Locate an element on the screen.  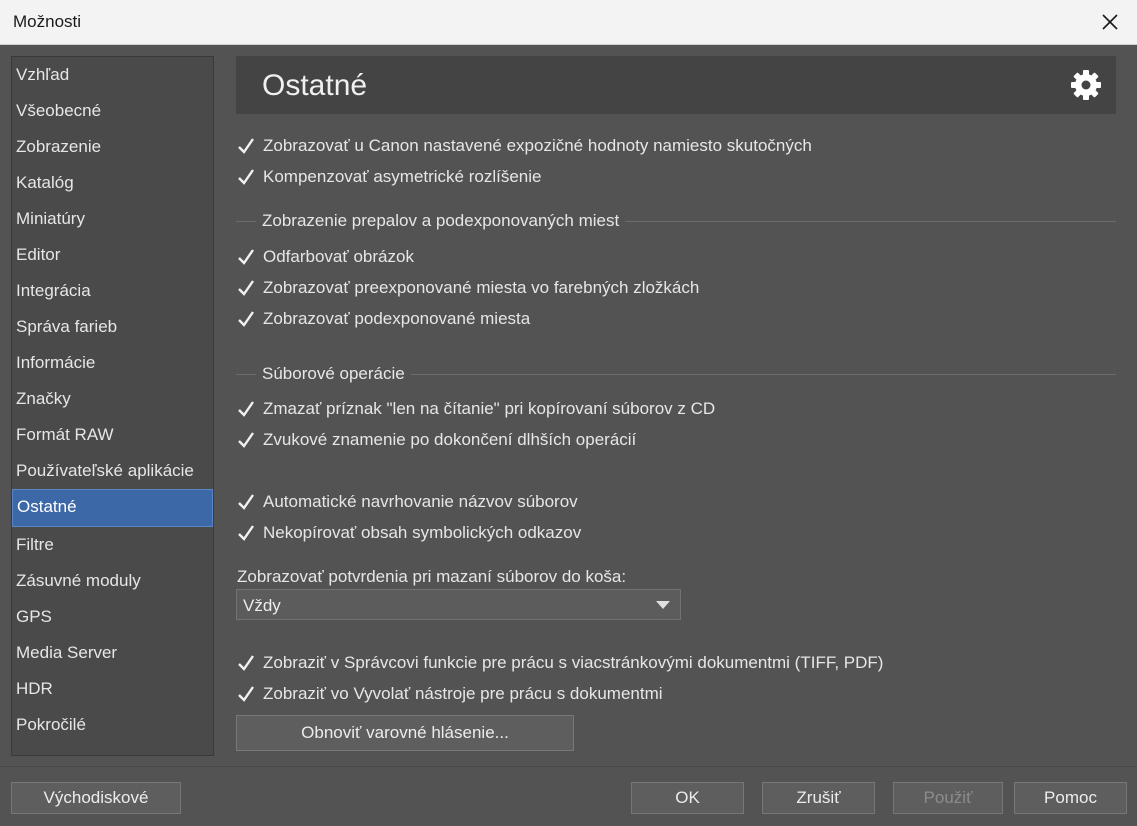
sidebar-item-ostatne: Ostatné is located at coordinates (112, 508).